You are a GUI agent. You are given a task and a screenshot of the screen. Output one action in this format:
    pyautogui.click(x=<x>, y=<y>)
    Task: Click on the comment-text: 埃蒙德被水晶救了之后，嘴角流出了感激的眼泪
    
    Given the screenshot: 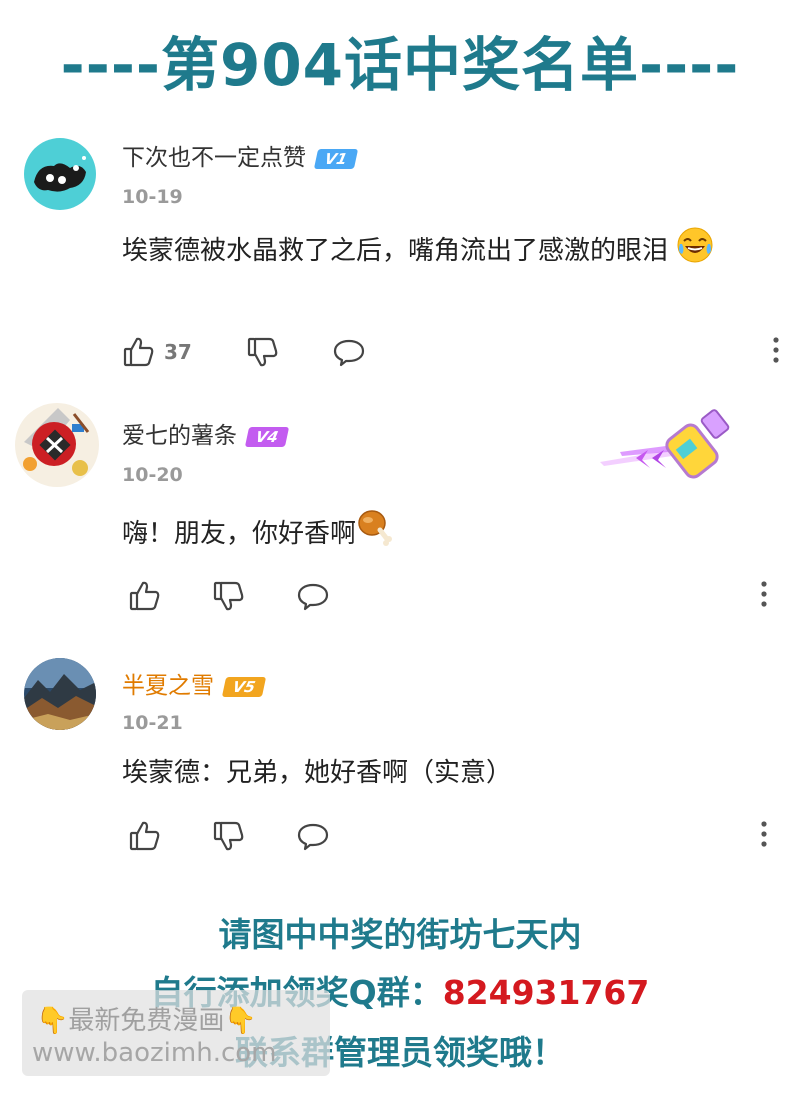 What is the action you would take?
    pyautogui.click(x=395, y=251)
    